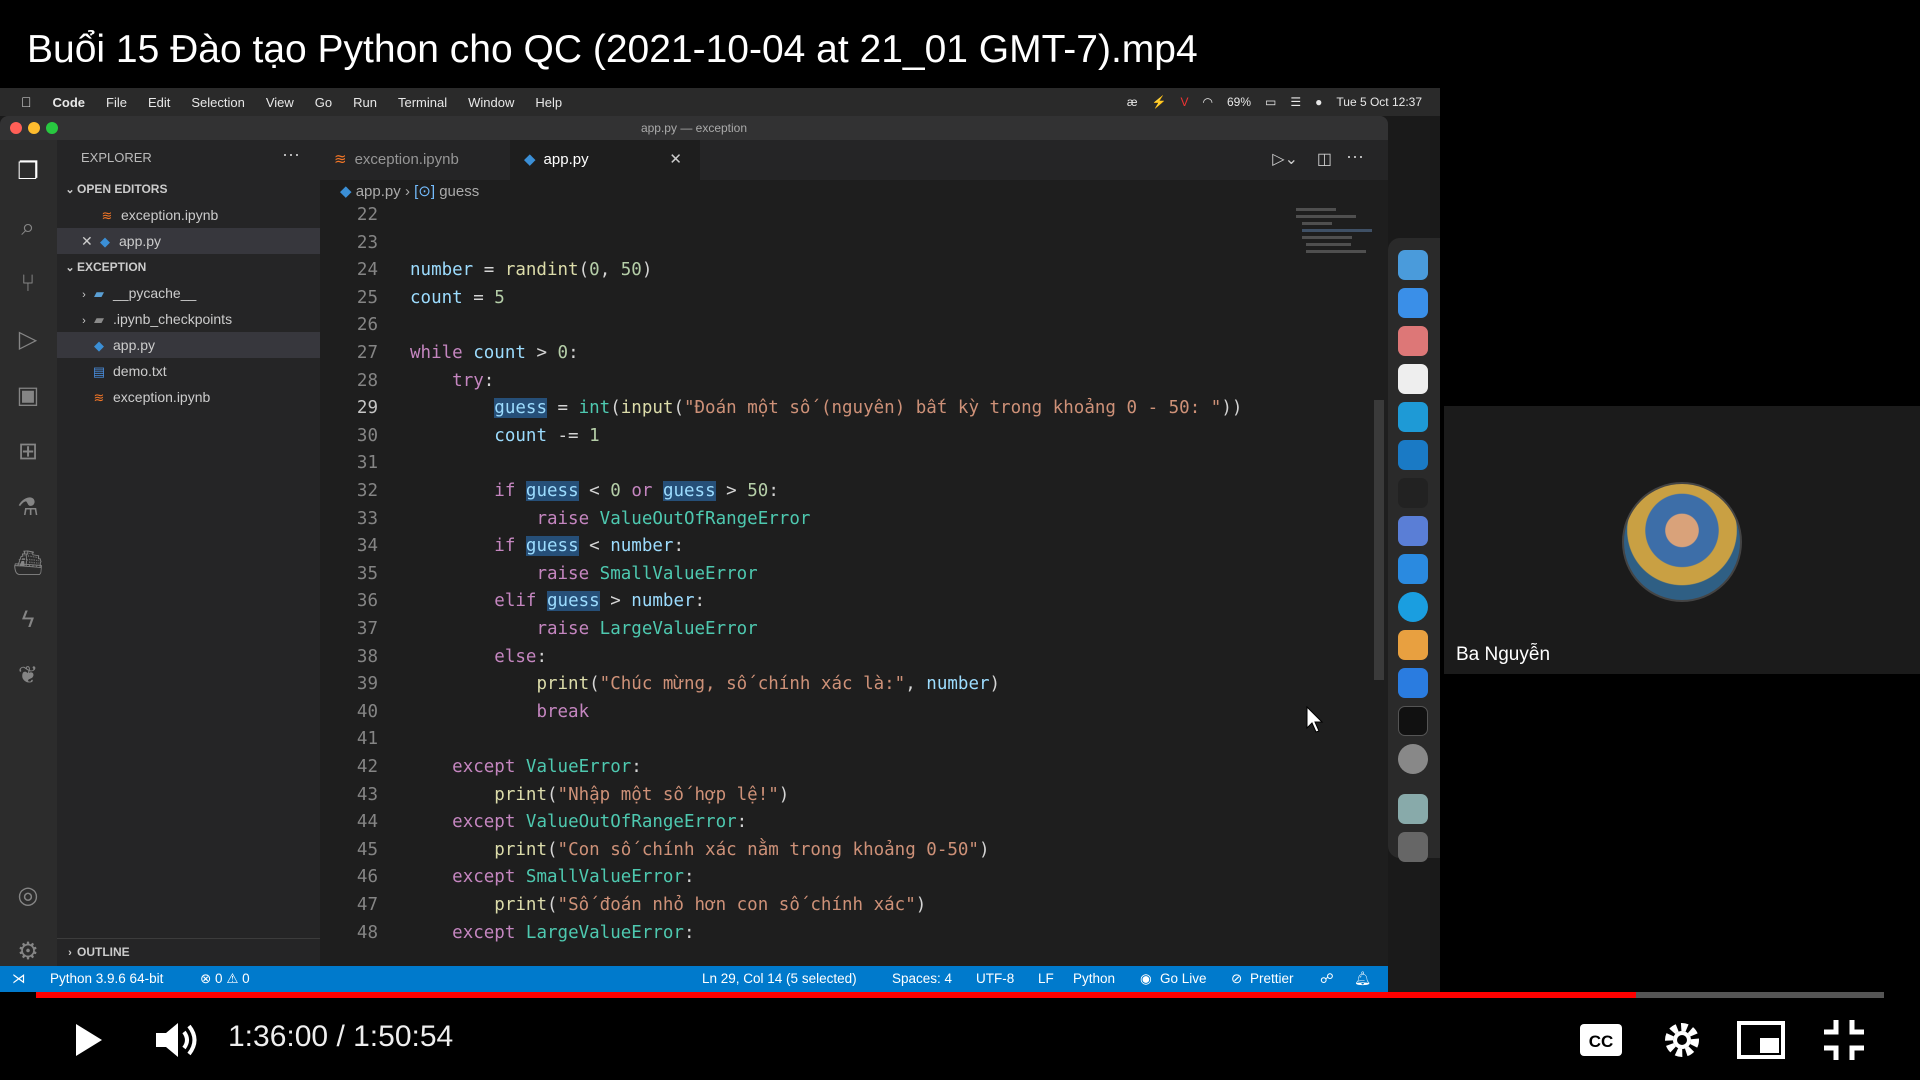 This screenshot has height=1080, width=1920. What do you see at coordinates (1413, 303) in the screenshot?
I see `safari-icon` at bounding box center [1413, 303].